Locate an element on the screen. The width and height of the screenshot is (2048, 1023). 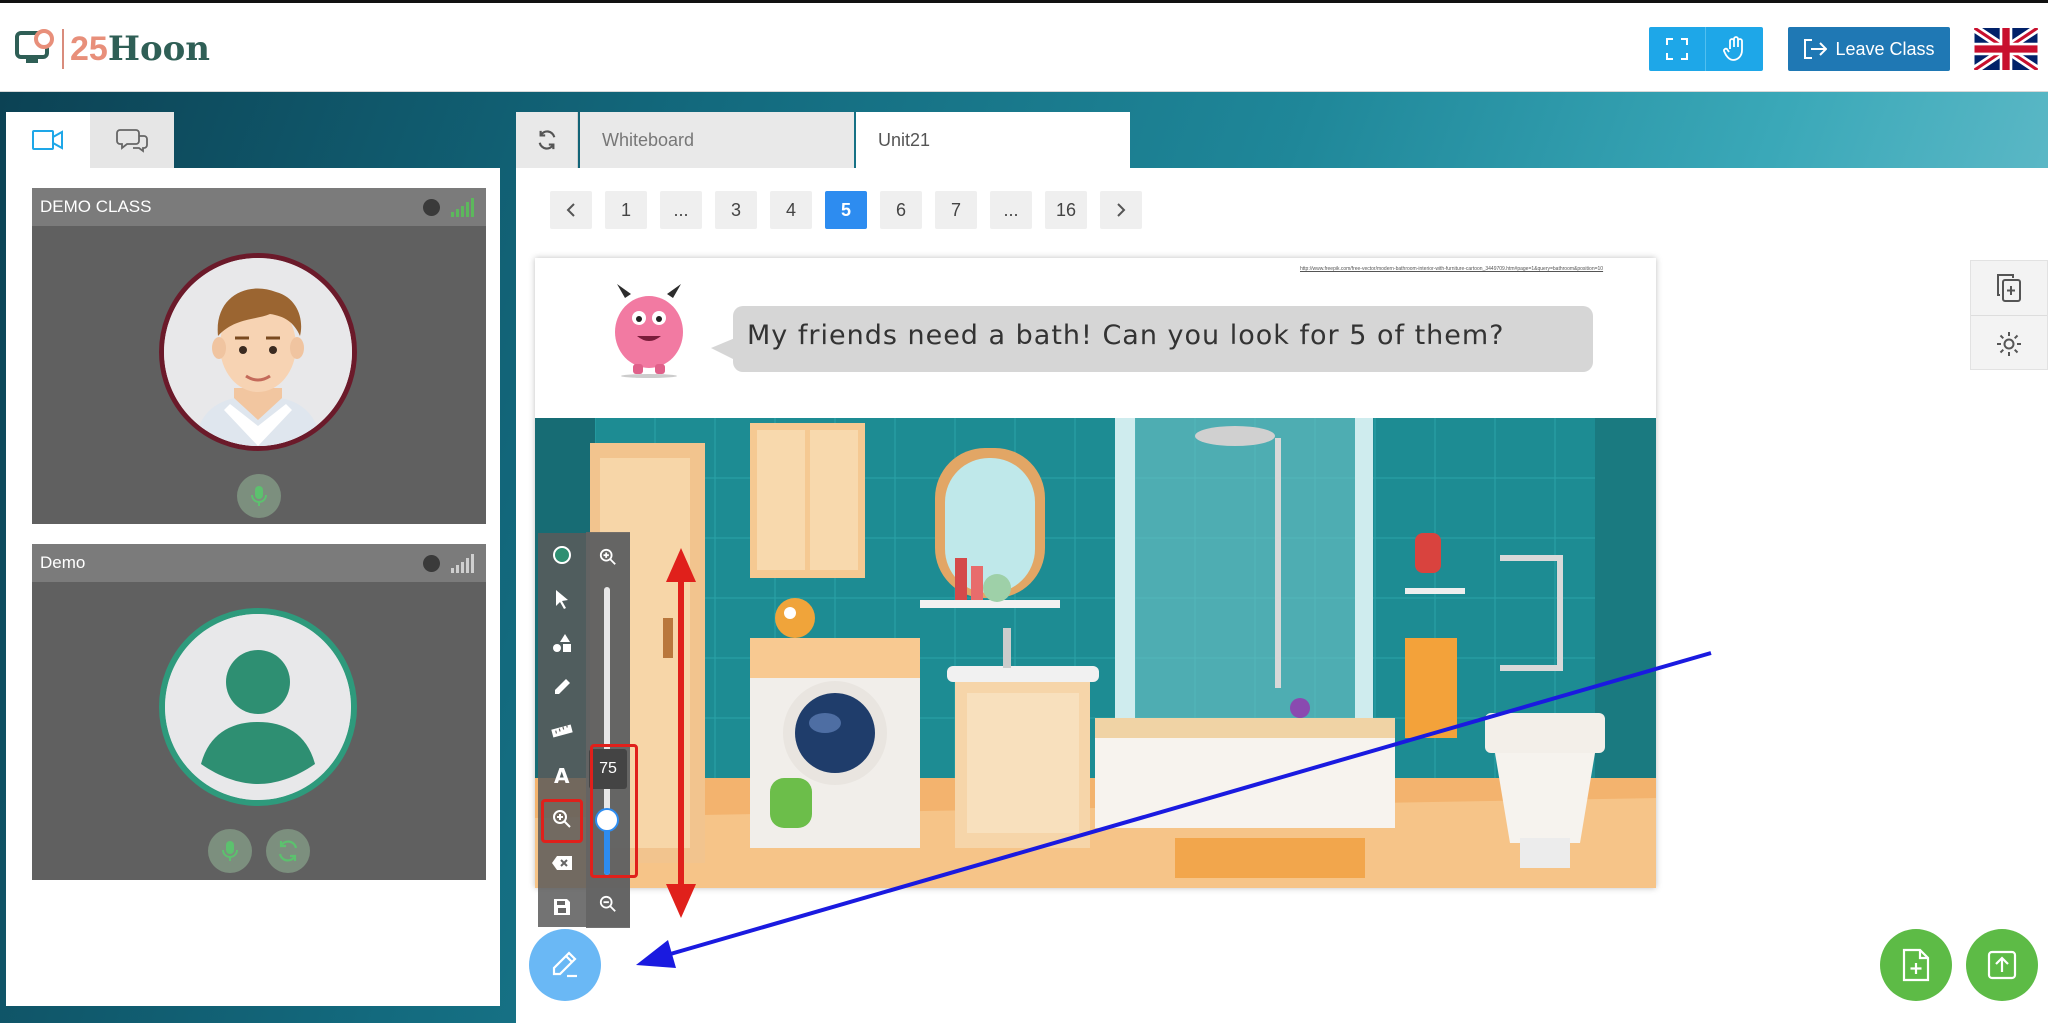
video-card-student: Demo is located at coordinates (259, 712).